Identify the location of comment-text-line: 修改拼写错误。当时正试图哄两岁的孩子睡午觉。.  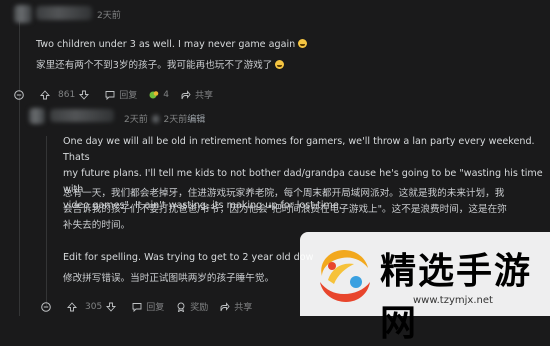
(169, 278).